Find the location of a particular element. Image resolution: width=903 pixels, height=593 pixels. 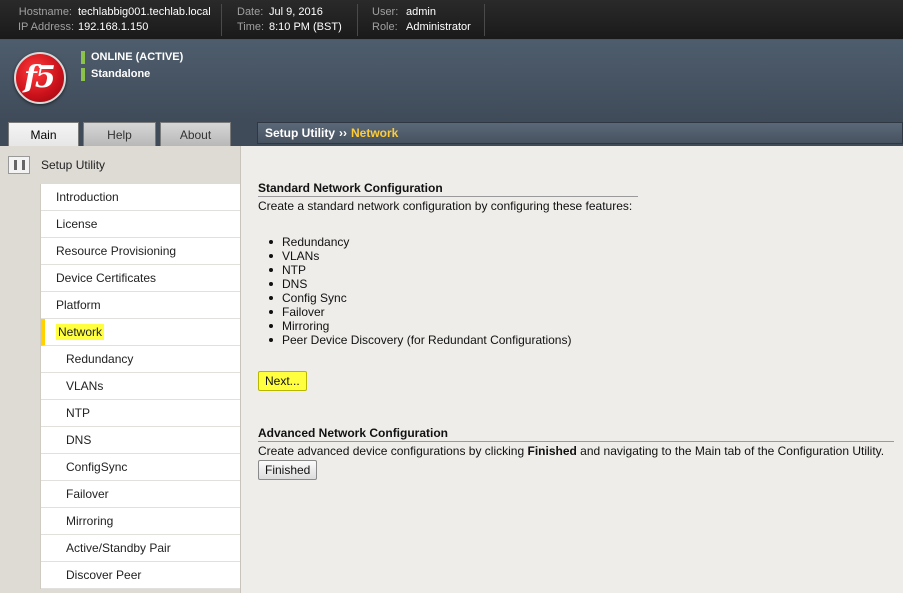

sidebar-item-active-standby-pair: Active/Standby Pair is located at coordinates (140, 548).